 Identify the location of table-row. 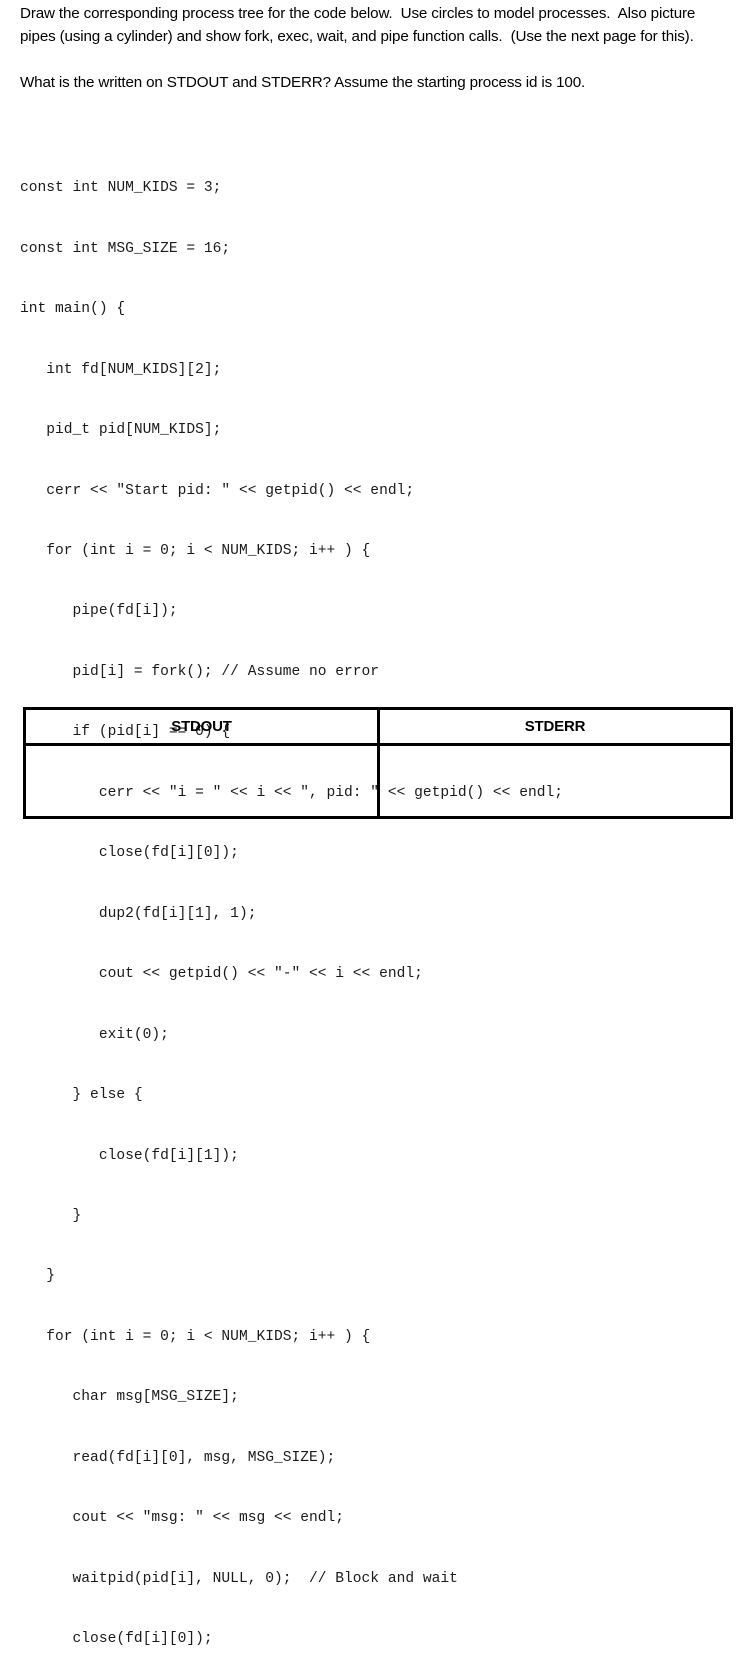
(378, 781).